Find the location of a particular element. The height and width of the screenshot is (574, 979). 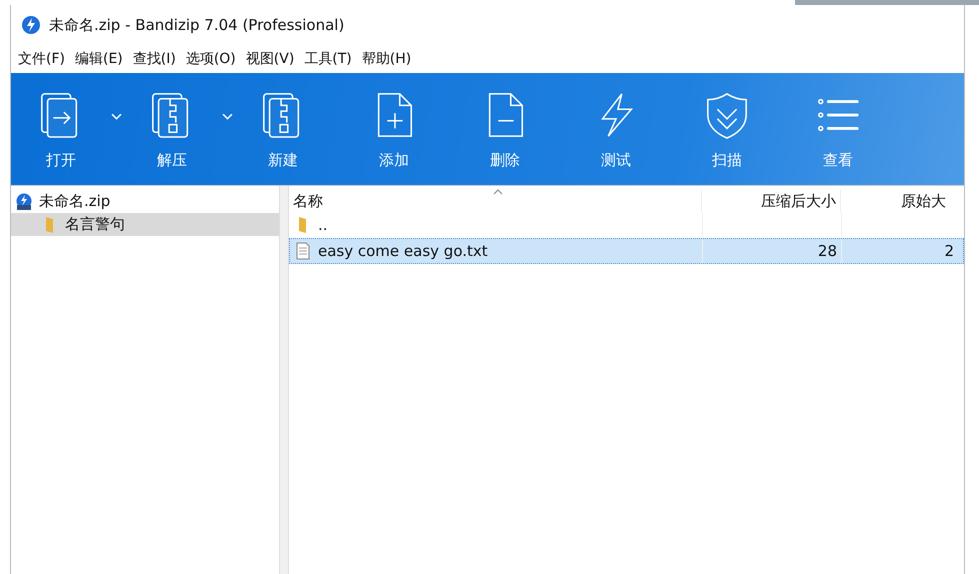

toolbar-button: 测试 is located at coordinates (616, 129).